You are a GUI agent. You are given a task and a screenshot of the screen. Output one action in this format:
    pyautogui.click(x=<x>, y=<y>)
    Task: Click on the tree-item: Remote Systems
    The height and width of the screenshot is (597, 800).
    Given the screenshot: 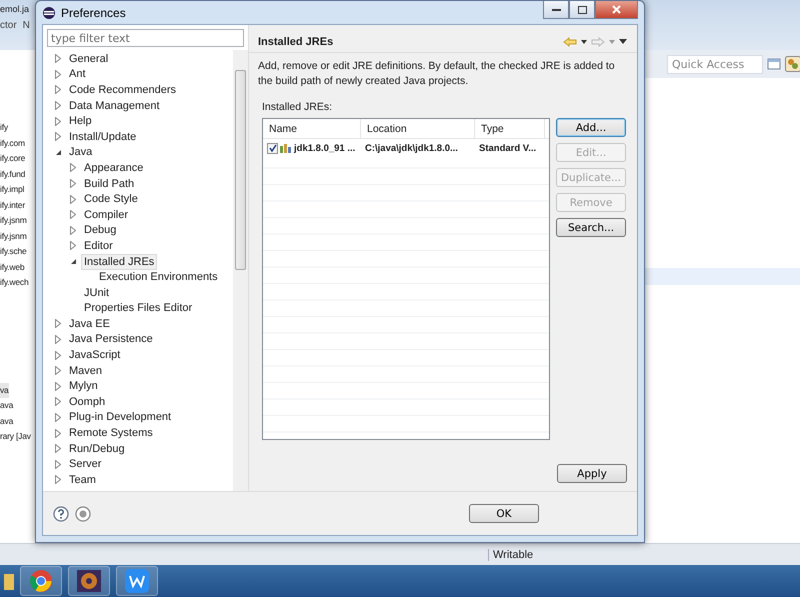 What is the action you would take?
    pyautogui.click(x=111, y=433)
    